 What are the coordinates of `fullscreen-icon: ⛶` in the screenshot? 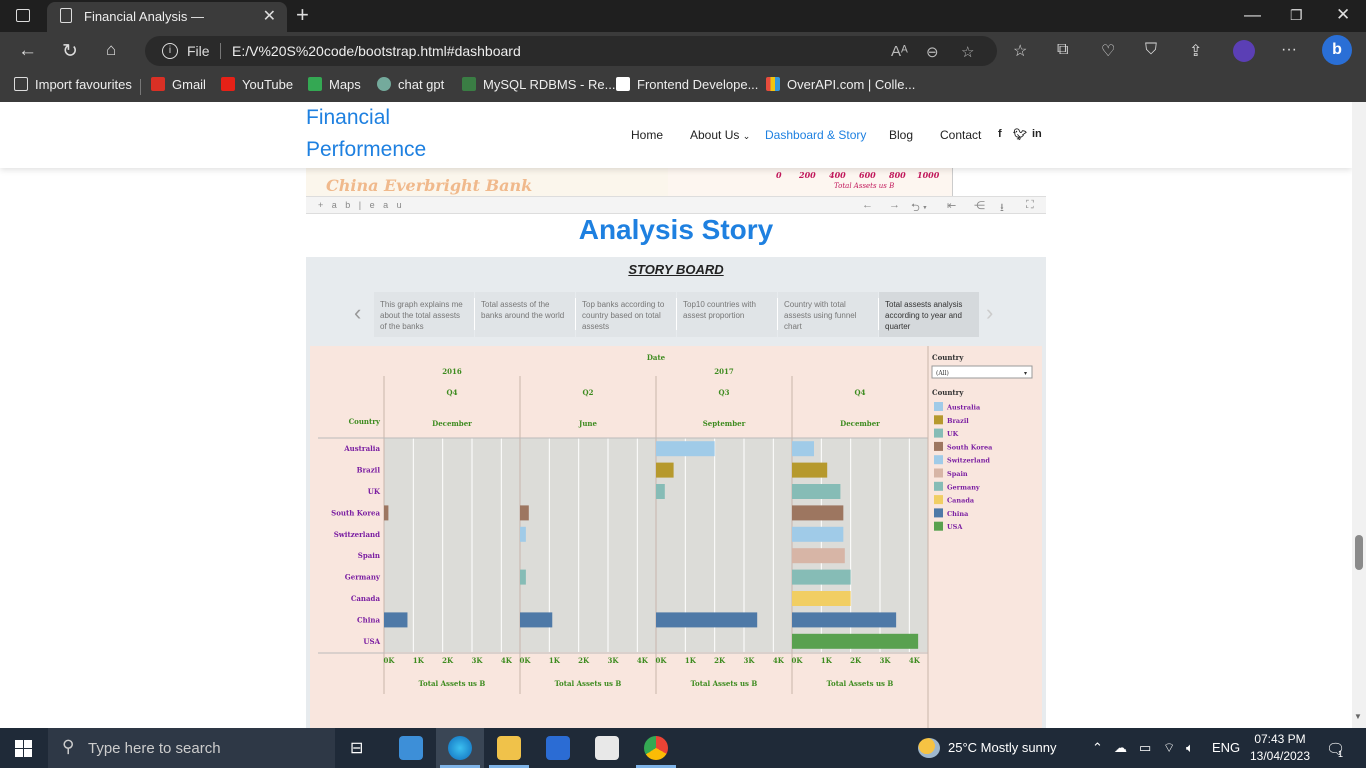 It's located at (1030, 205).